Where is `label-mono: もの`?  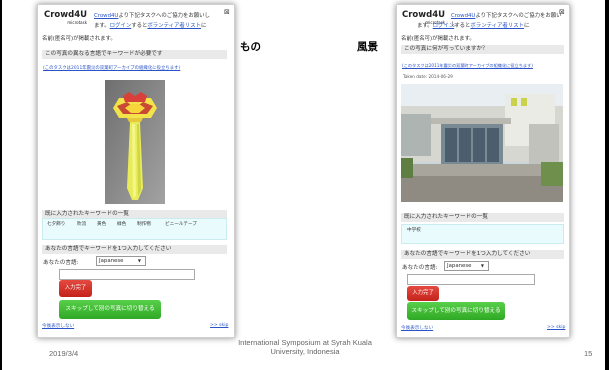 label-mono: もの is located at coordinates (250, 47).